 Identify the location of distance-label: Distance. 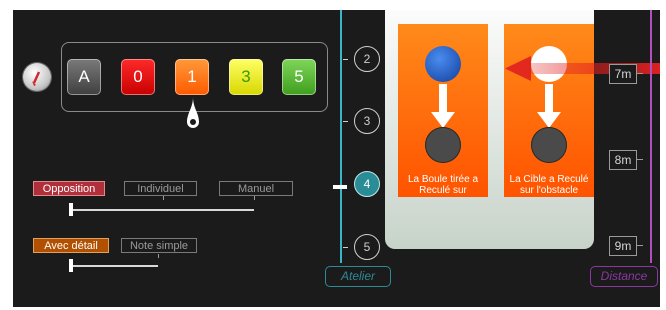
(624, 276).